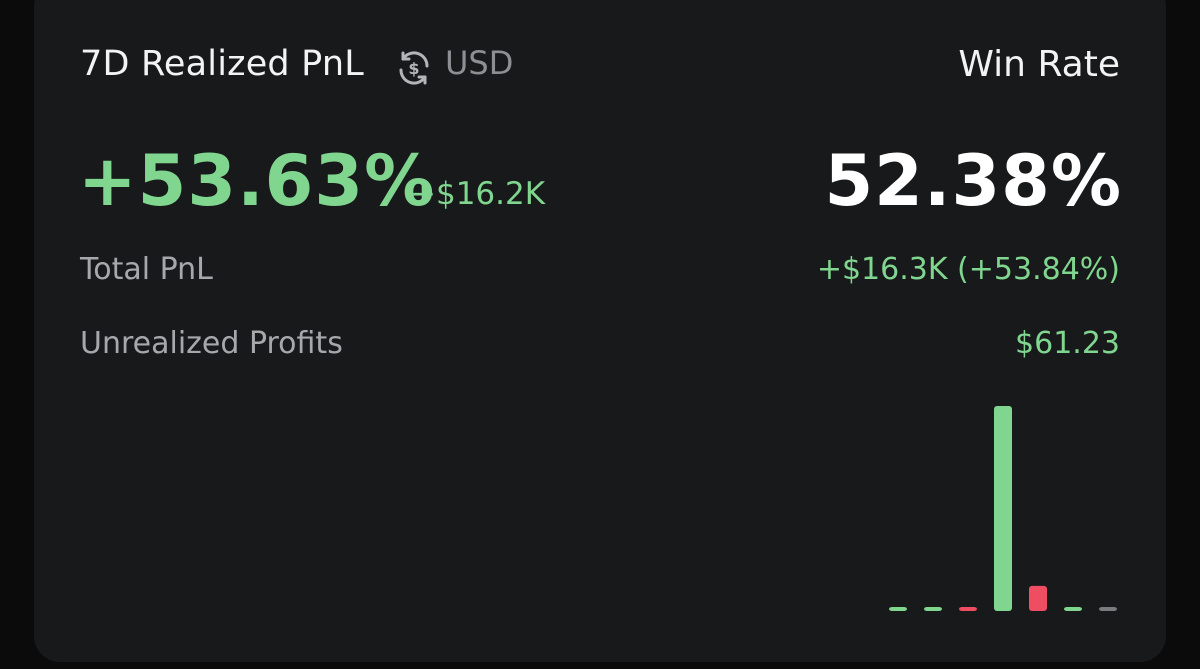 This screenshot has height=669, width=1200. I want to click on dollar-cycle-icon: $, so click(414, 68).